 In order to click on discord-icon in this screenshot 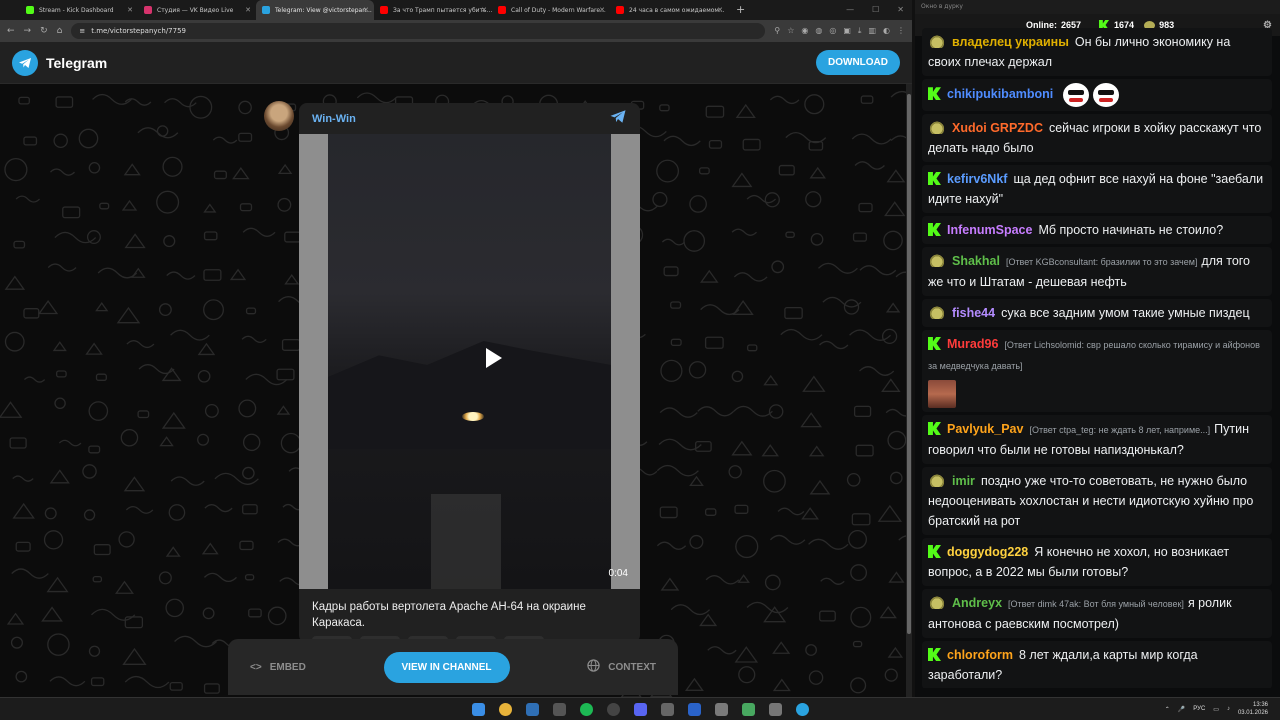, I will do `click(640, 709)`.